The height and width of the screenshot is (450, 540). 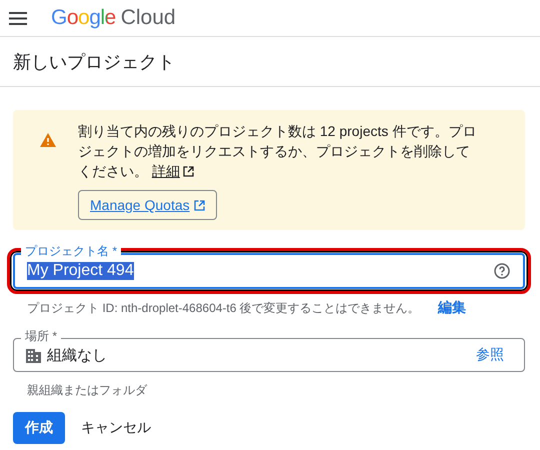 I want to click on browse-link: 参照, so click(x=490, y=355).